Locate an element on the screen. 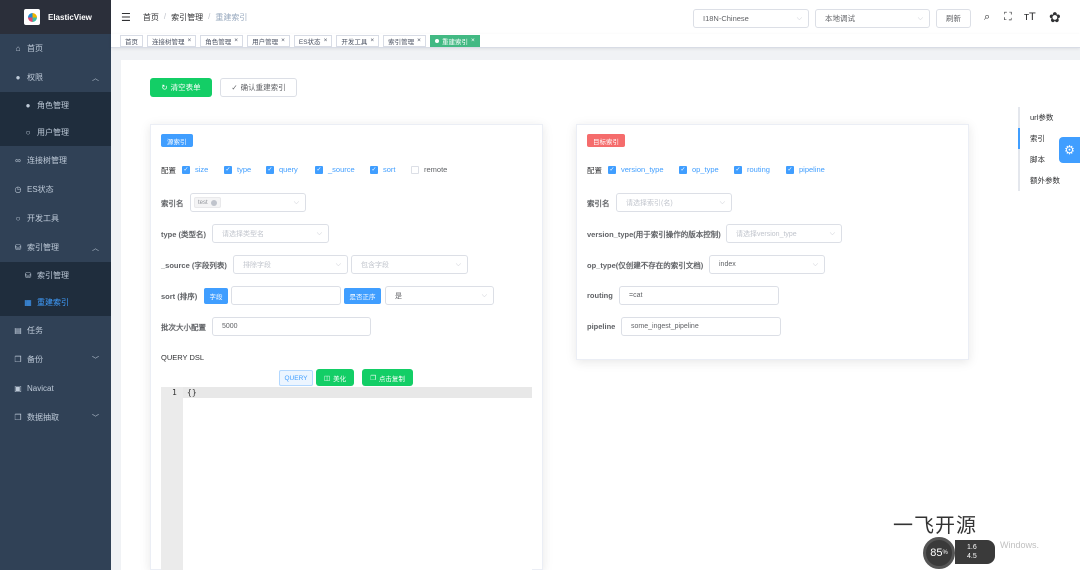 Image resolution: width=1080 pixels, height=570 pixels. checkbox-pipeline: ✓ pipeline is located at coordinates (805, 169).